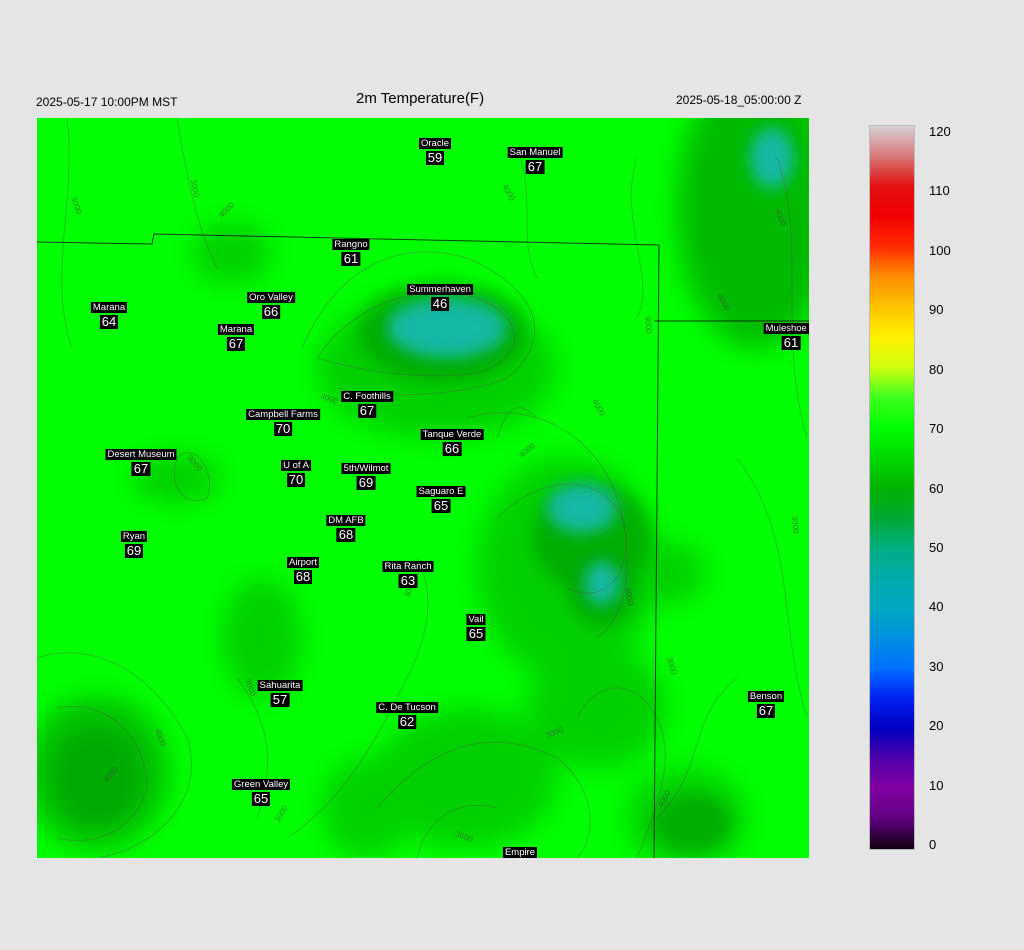 The height and width of the screenshot is (950, 1024). What do you see at coordinates (283, 414) in the screenshot?
I see `station-name: Campbell Farms` at bounding box center [283, 414].